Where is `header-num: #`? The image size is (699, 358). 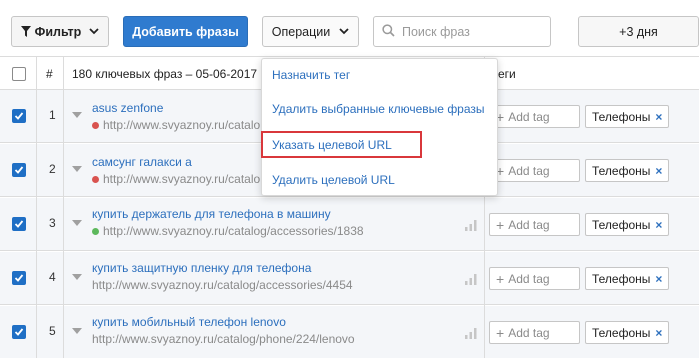 header-num: # is located at coordinates (49, 74).